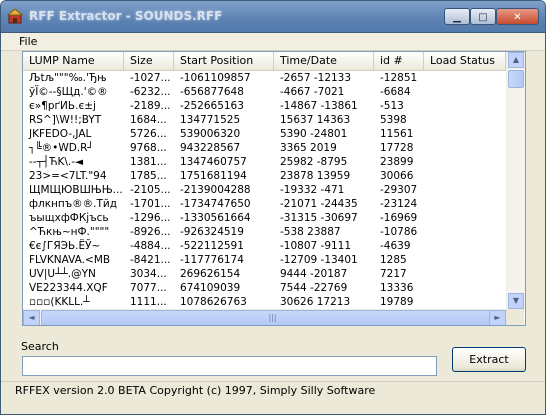  I want to click on scroll-left-button: ◄, so click(31, 317).